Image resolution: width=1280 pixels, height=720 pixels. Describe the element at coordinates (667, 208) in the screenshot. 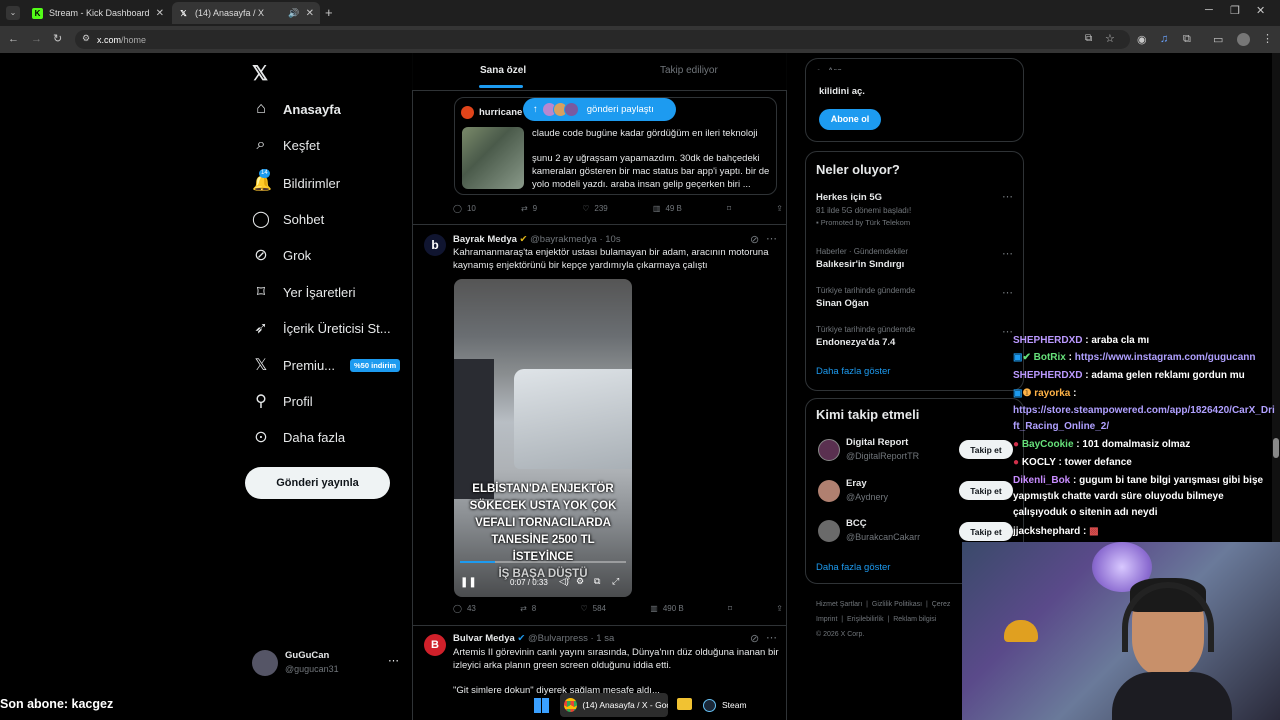

I see `views-button: ▥ 49 B` at that location.